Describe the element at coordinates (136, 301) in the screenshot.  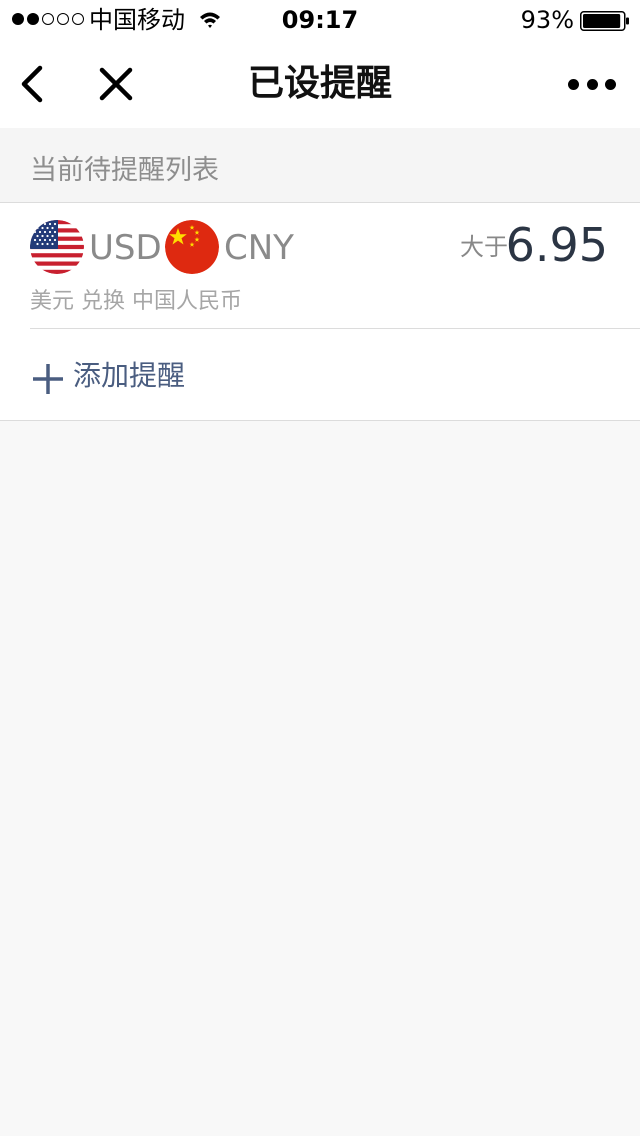
I see `currency-pair-description: 美元 兑换 中国人民币` at that location.